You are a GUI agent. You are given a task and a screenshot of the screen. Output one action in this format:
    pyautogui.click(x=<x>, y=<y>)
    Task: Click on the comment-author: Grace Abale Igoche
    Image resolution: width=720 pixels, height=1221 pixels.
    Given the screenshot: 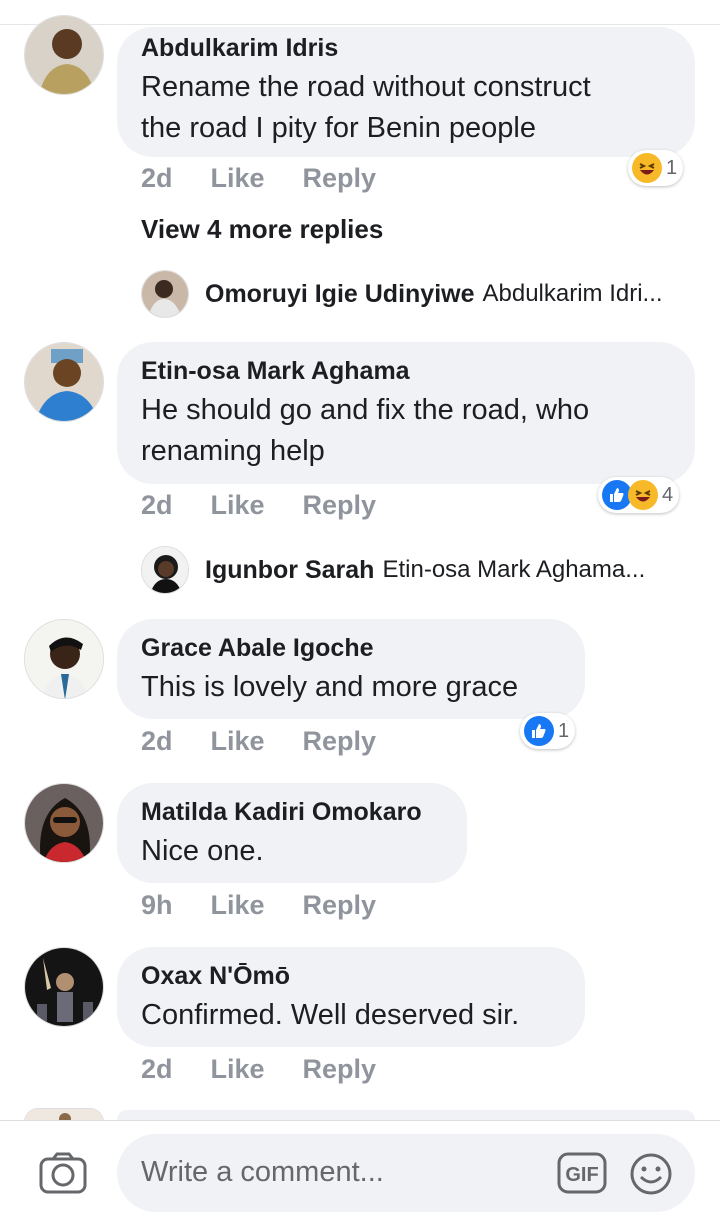 What is the action you would take?
    pyautogui.click(x=351, y=648)
    